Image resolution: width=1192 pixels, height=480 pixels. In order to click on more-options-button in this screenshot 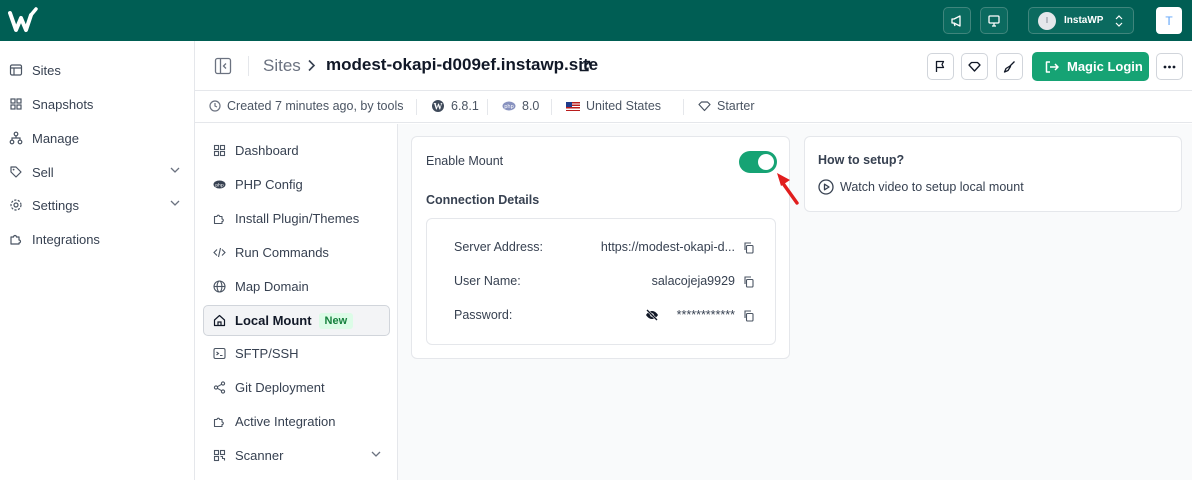, I will do `click(1169, 66)`.